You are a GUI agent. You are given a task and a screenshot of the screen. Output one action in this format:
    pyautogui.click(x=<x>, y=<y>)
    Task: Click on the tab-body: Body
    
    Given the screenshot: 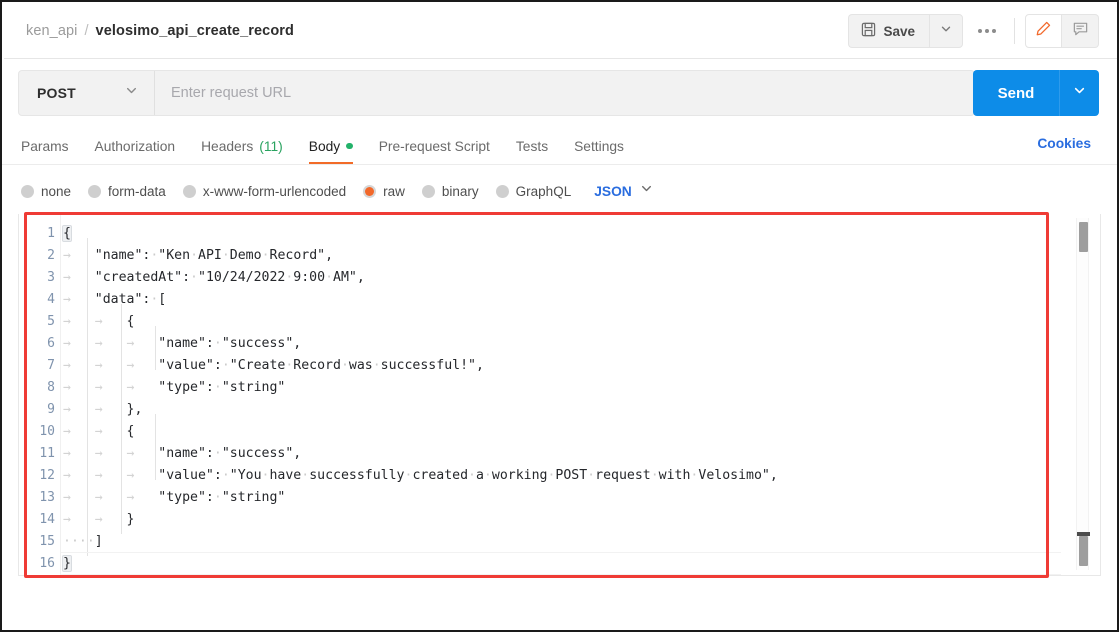 What is the action you would take?
    pyautogui.click(x=331, y=146)
    